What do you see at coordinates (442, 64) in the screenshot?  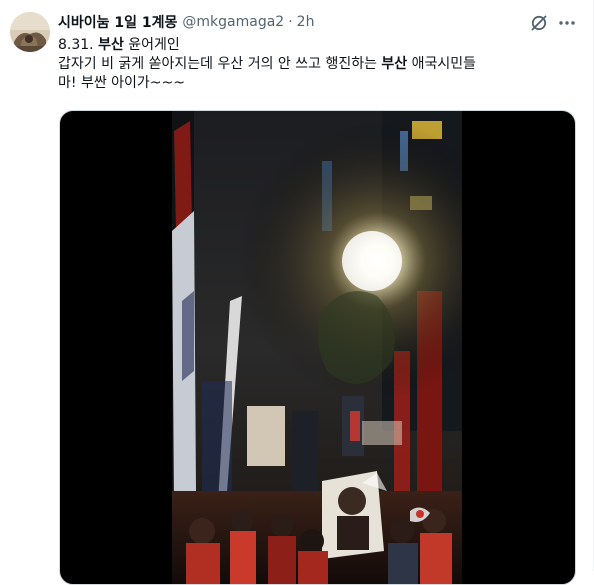 I see `line2-suffix: 애국시민들` at bounding box center [442, 64].